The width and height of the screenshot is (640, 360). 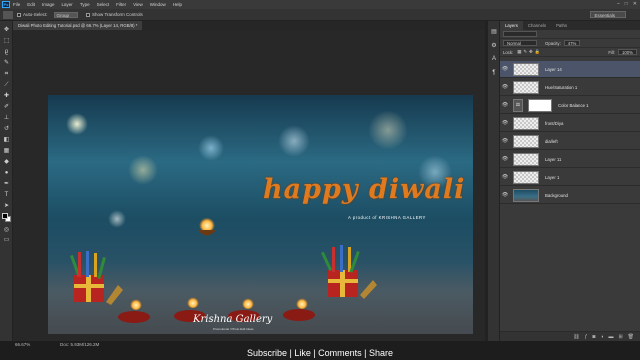 I want to click on menu-window: Window, so click(x=158, y=4).